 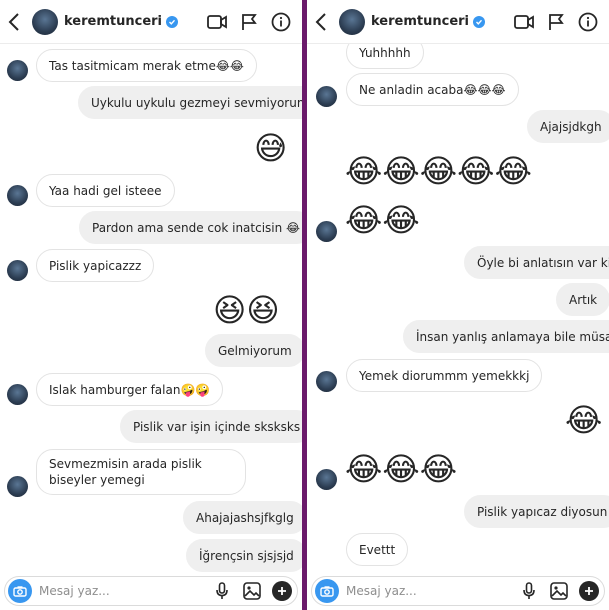 I want to click on message-outgoing: İğrençsin sjsjsjd, so click(x=244, y=555).